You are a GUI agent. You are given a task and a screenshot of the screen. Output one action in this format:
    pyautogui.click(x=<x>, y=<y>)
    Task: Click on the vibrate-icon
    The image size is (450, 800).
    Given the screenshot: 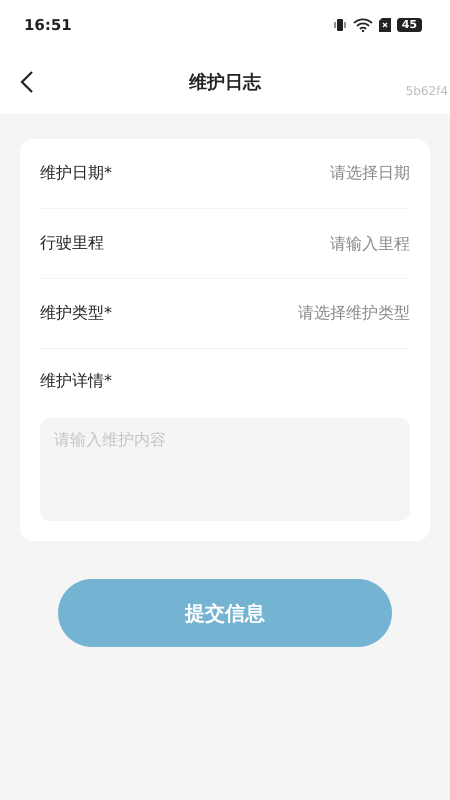 What is the action you would take?
    pyautogui.click(x=339, y=25)
    